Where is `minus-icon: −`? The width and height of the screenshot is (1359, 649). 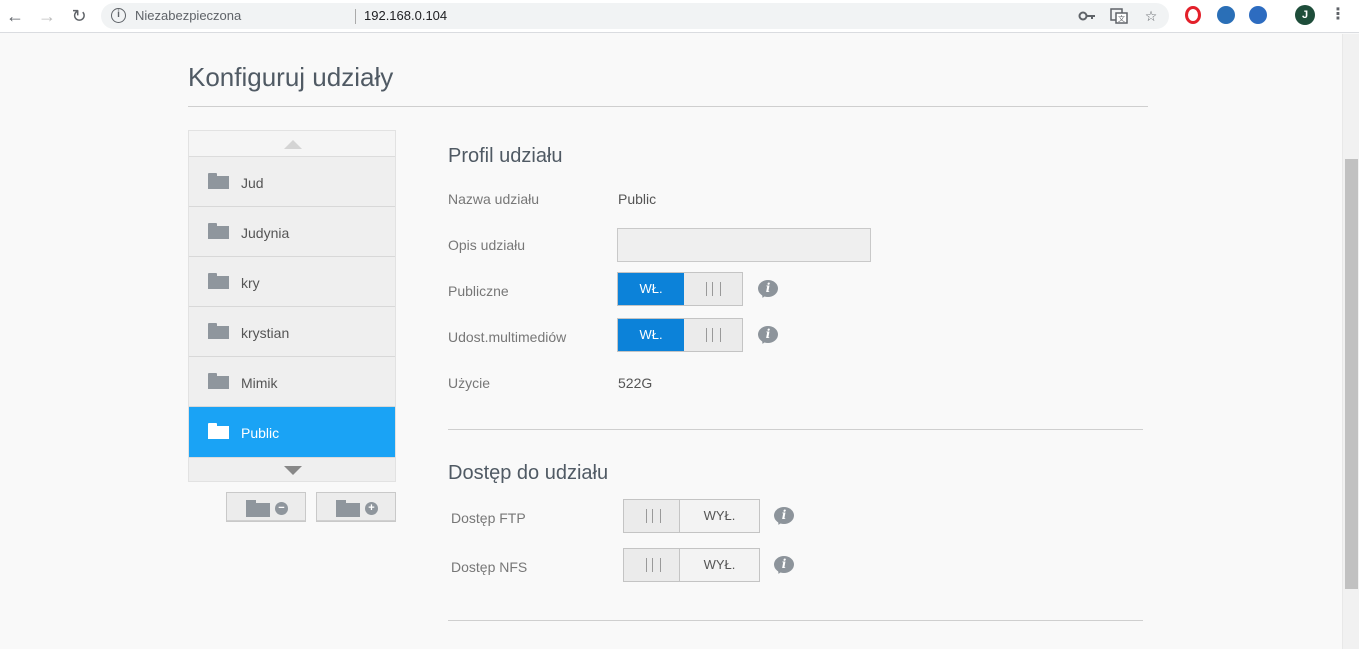
minus-icon: − is located at coordinates (281, 508).